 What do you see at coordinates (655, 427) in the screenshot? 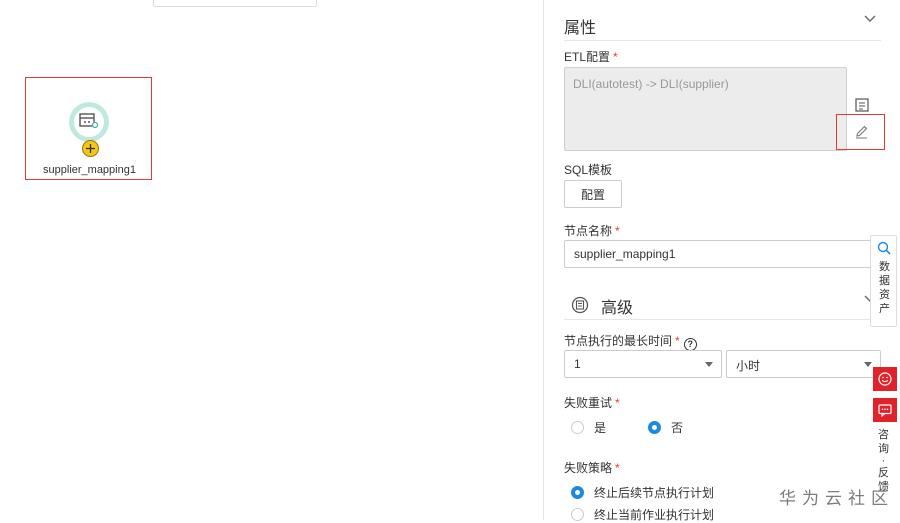
I see `retry-no-radio` at bounding box center [655, 427].